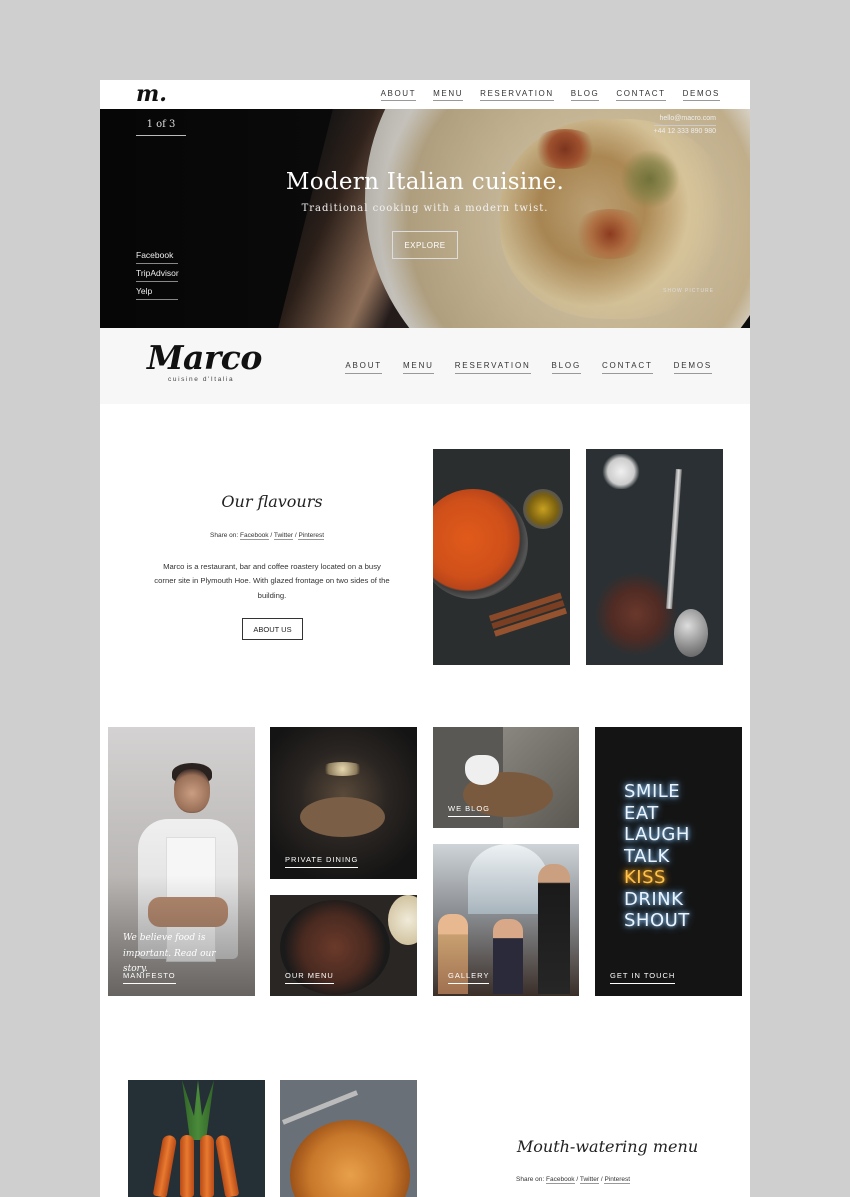  What do you see at coordinates (517, 95) in the screenshot?
I see `top-nav-reservation: RESERVATION` at bounding box center [517, 95].